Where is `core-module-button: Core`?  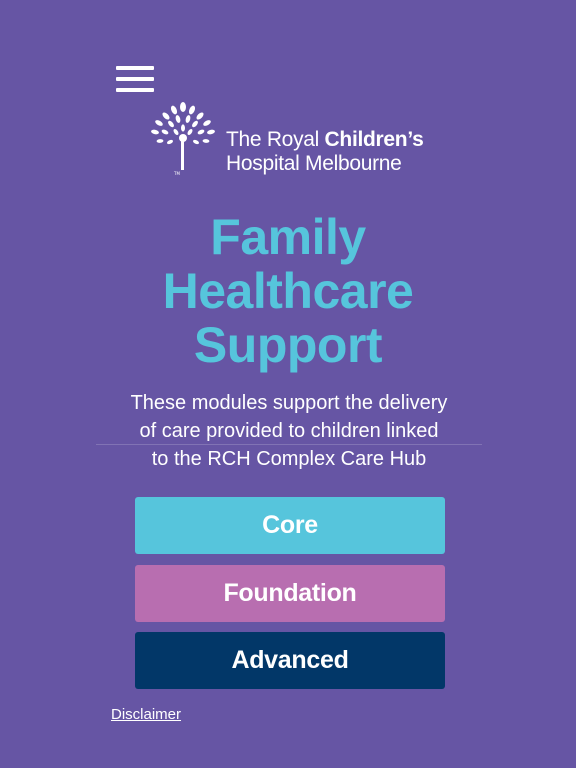
core-module-button: Core is located at coordinates (290, 525).